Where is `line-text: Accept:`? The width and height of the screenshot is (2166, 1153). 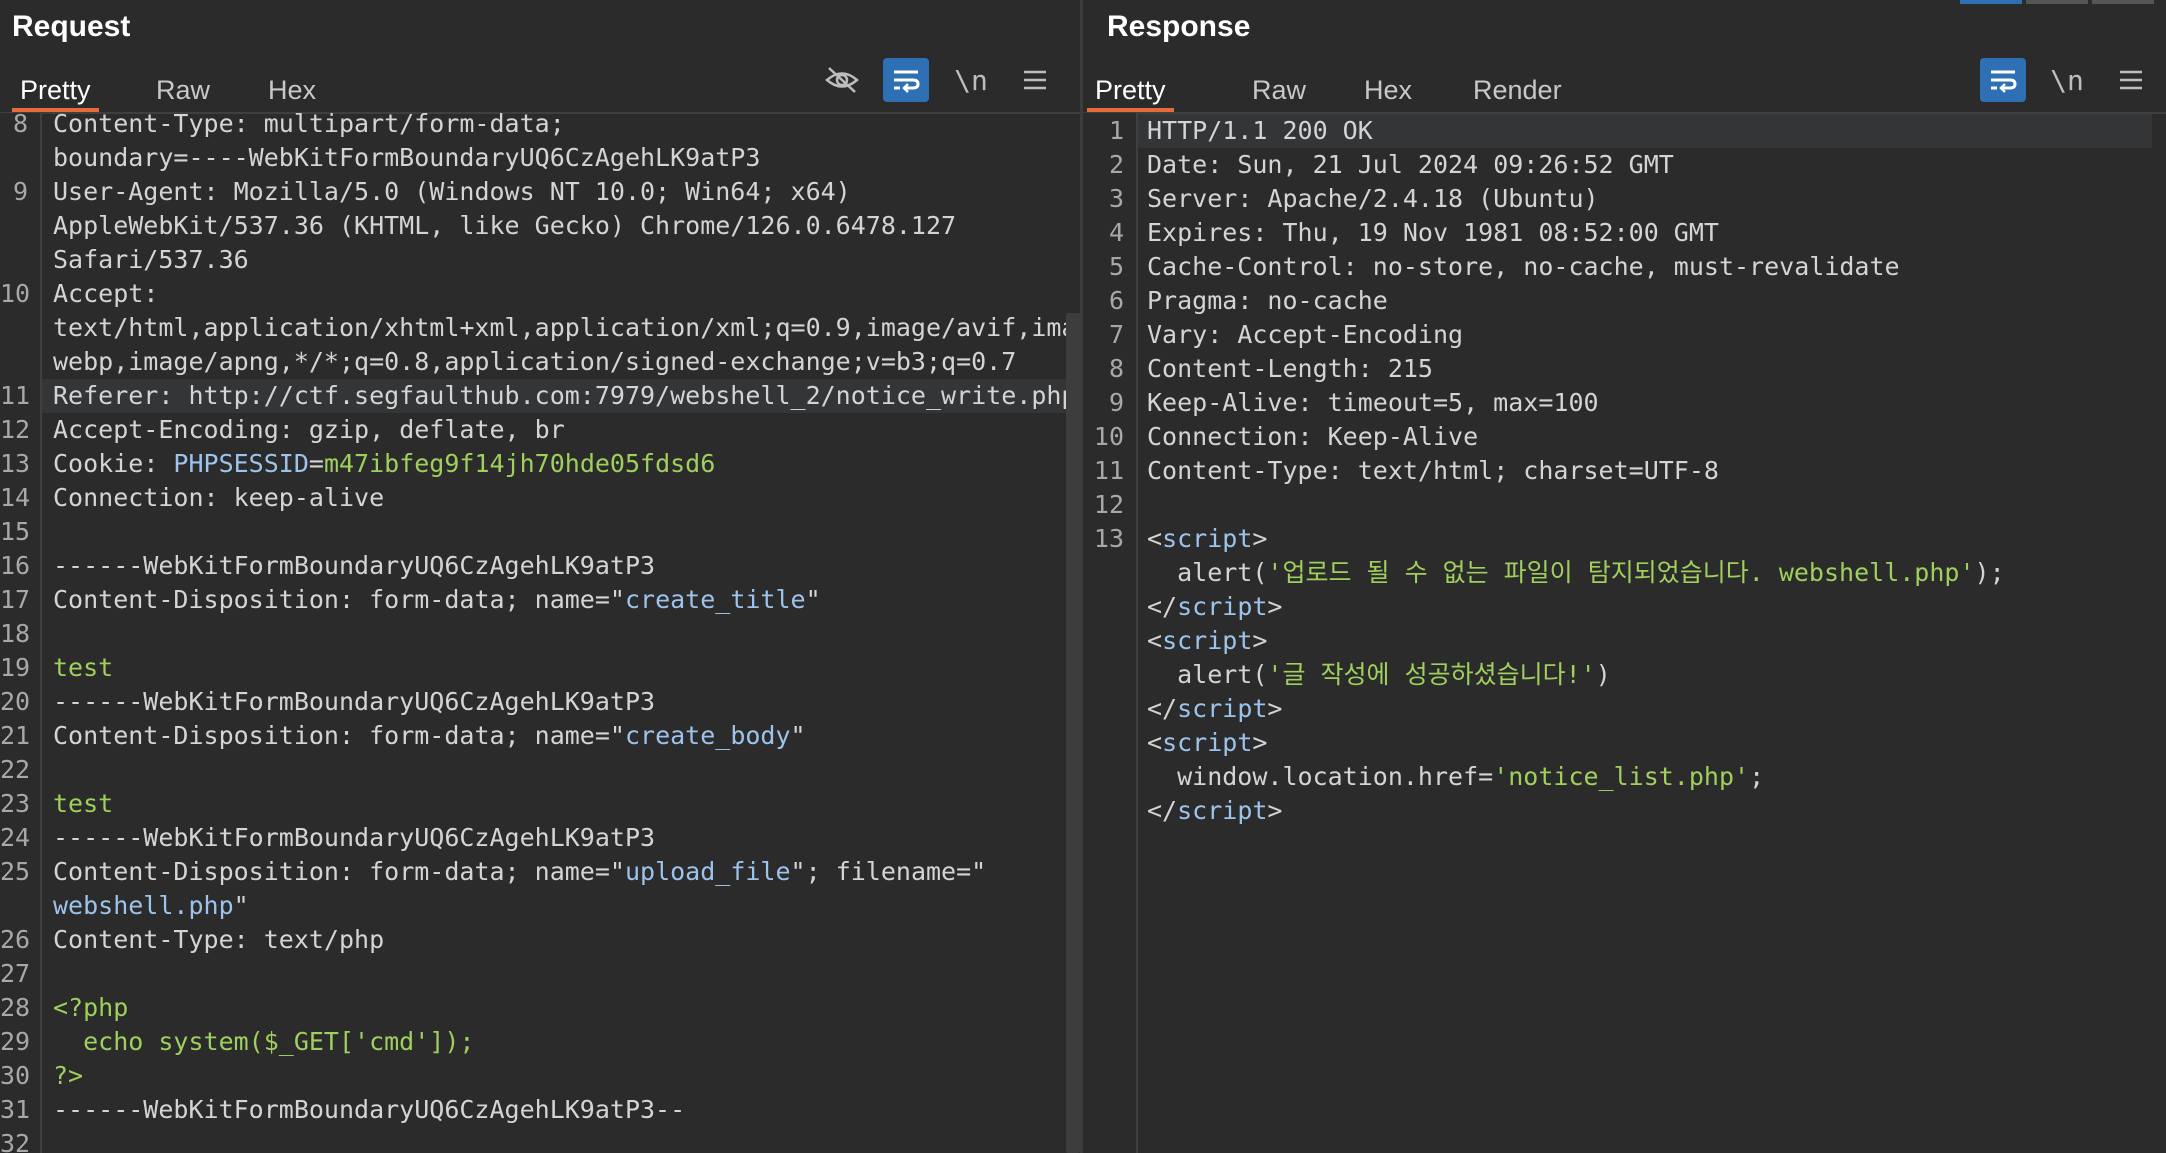
line-text: Accept: is located at coordinates (105, 294).